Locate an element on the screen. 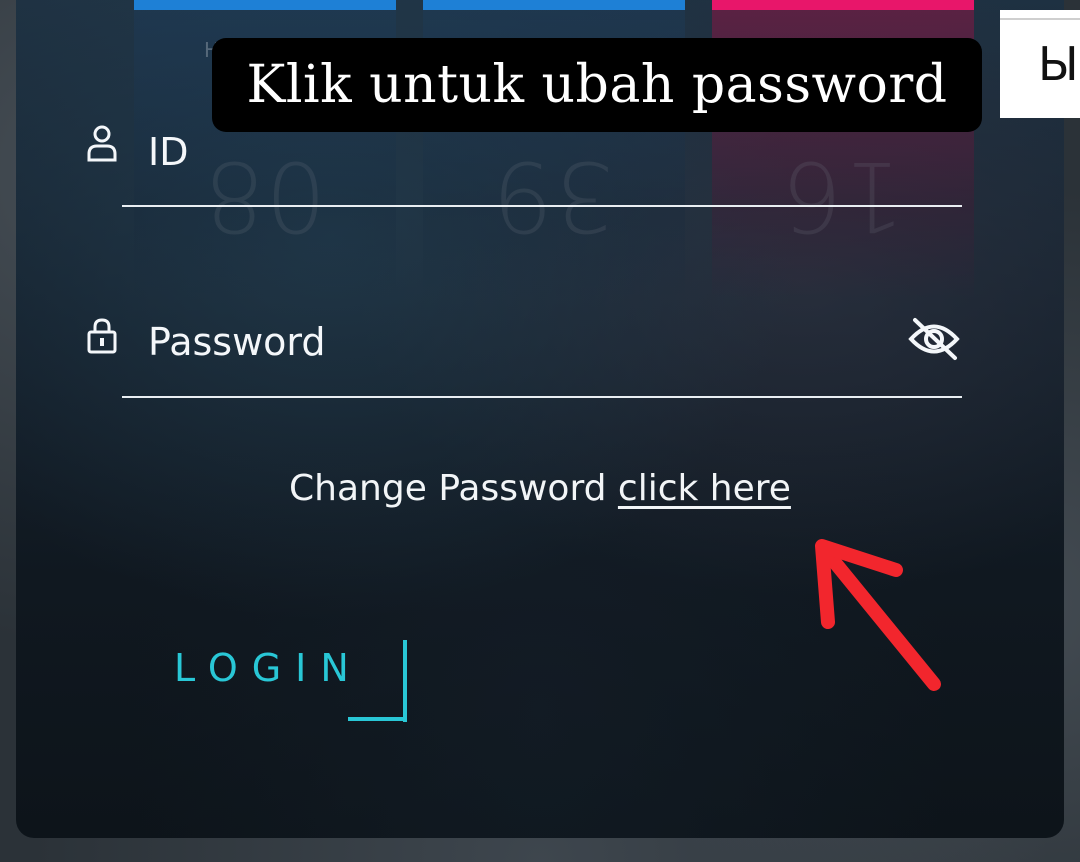  side-card: Ы is located at coordinates (1040, 64).